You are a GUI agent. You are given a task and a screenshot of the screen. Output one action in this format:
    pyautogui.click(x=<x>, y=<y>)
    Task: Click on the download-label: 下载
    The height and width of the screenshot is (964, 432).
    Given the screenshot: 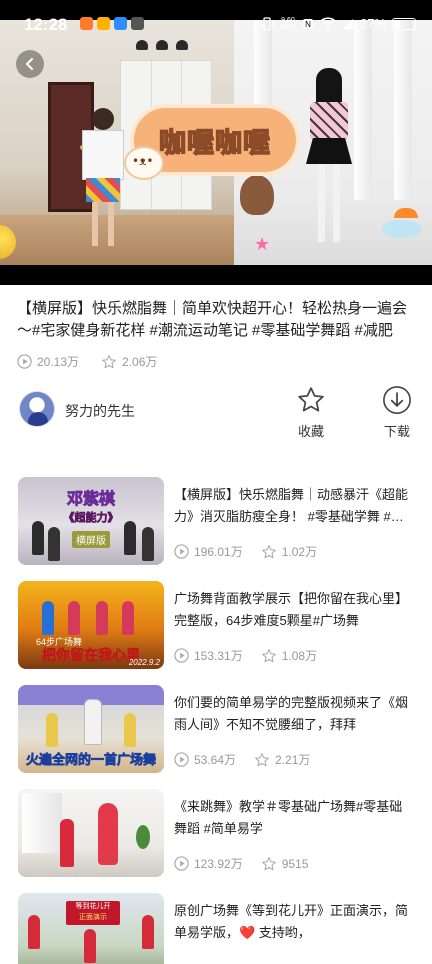 What is the action you would take?
    pyautogui.click(x=396, y=431)
    